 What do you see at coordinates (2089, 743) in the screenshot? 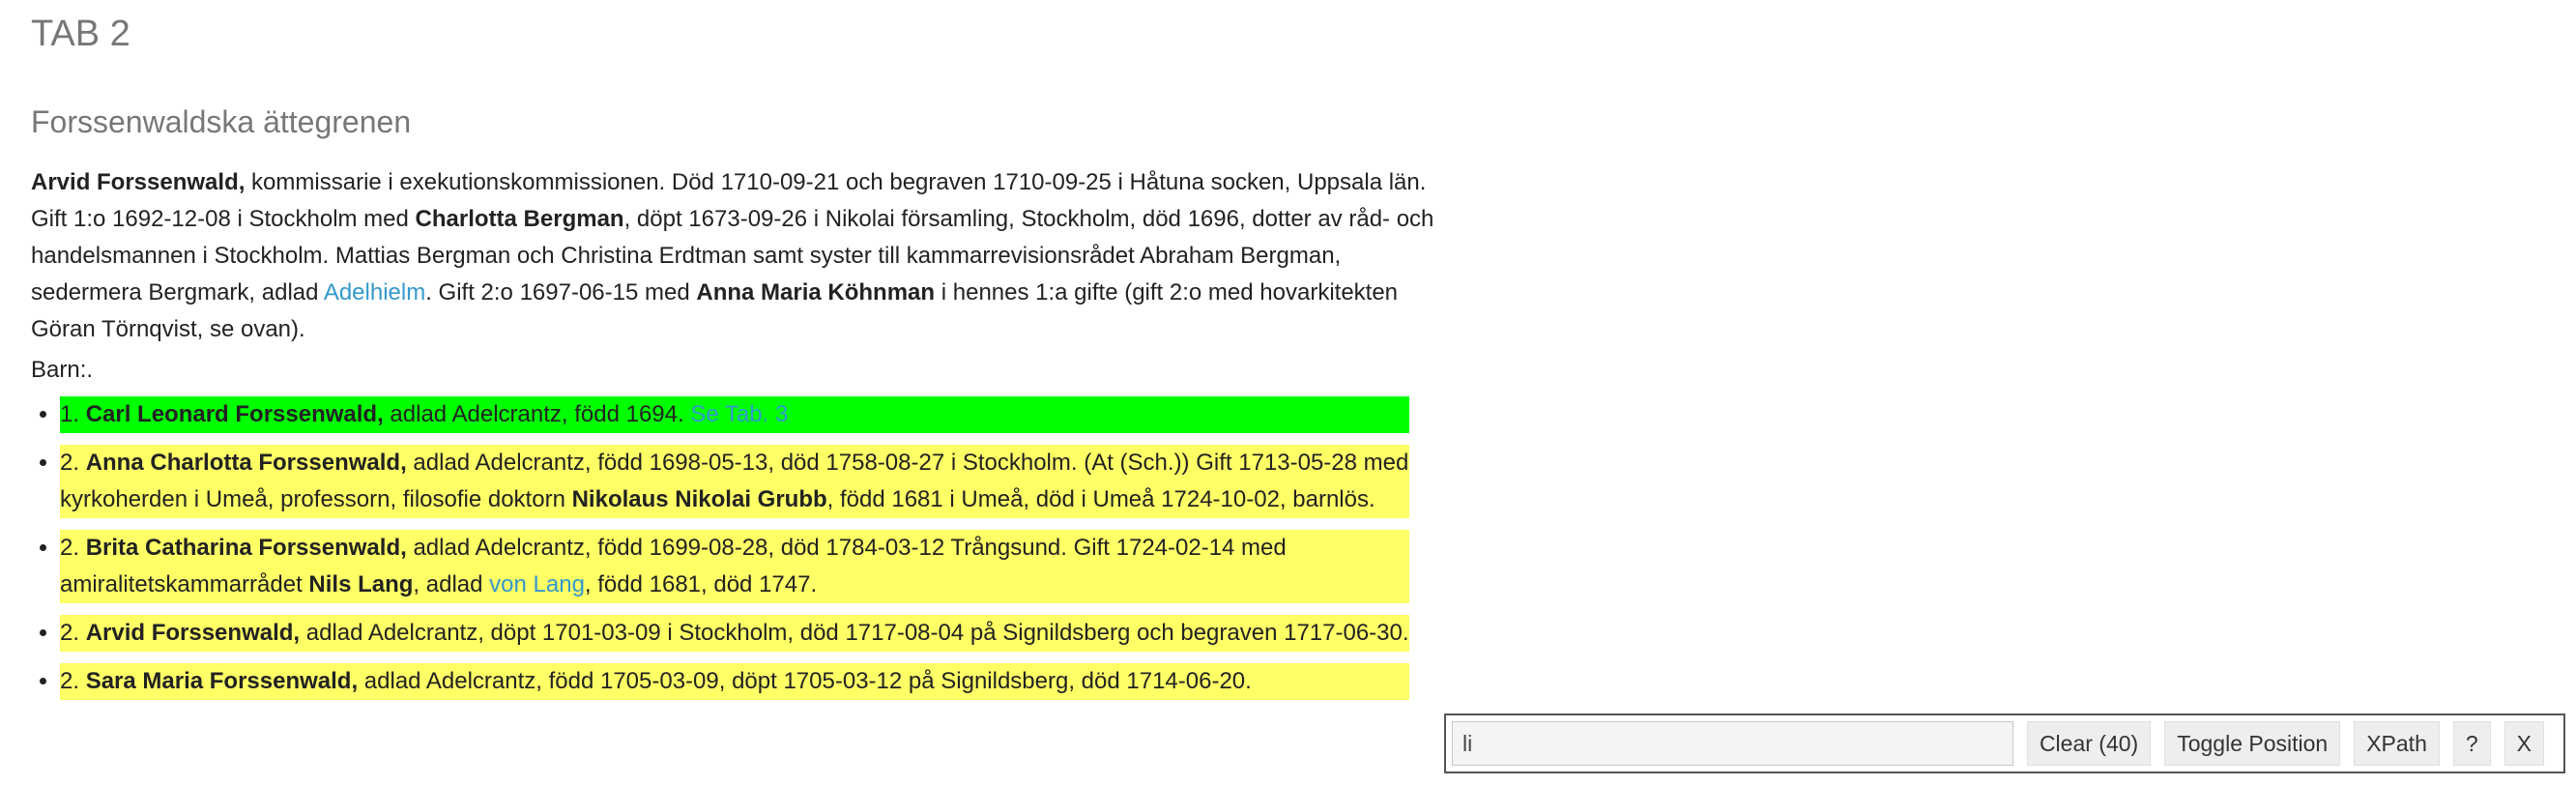
I see `clear-button: Clear (40)` at bounding box center [2089, 743].